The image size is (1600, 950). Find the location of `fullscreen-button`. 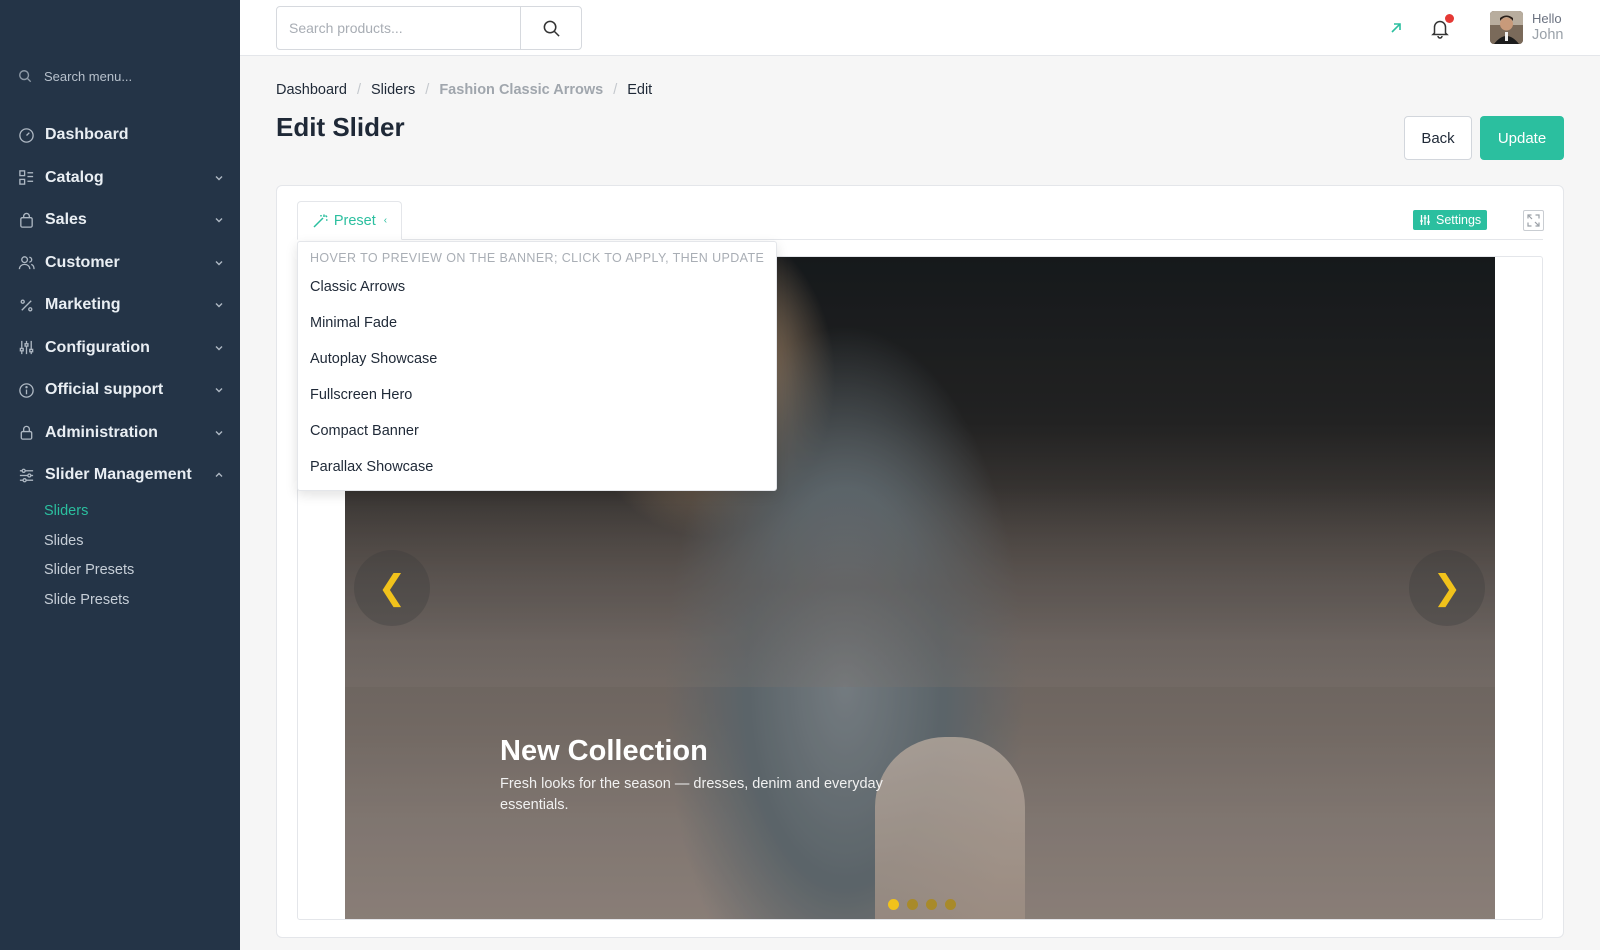

fullscreen-button is located at coordinates (1533, 220).